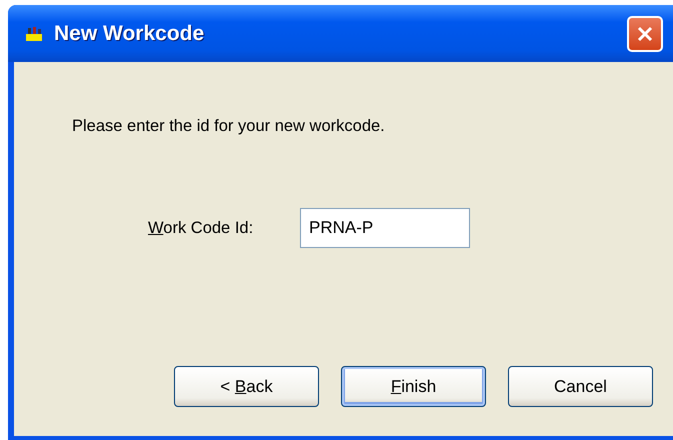 The width and height of the screenshot is (673, 440). Describe the element at coordinates (130, 34) in the screenshot. I see `window-title: New Workcode` at that location.